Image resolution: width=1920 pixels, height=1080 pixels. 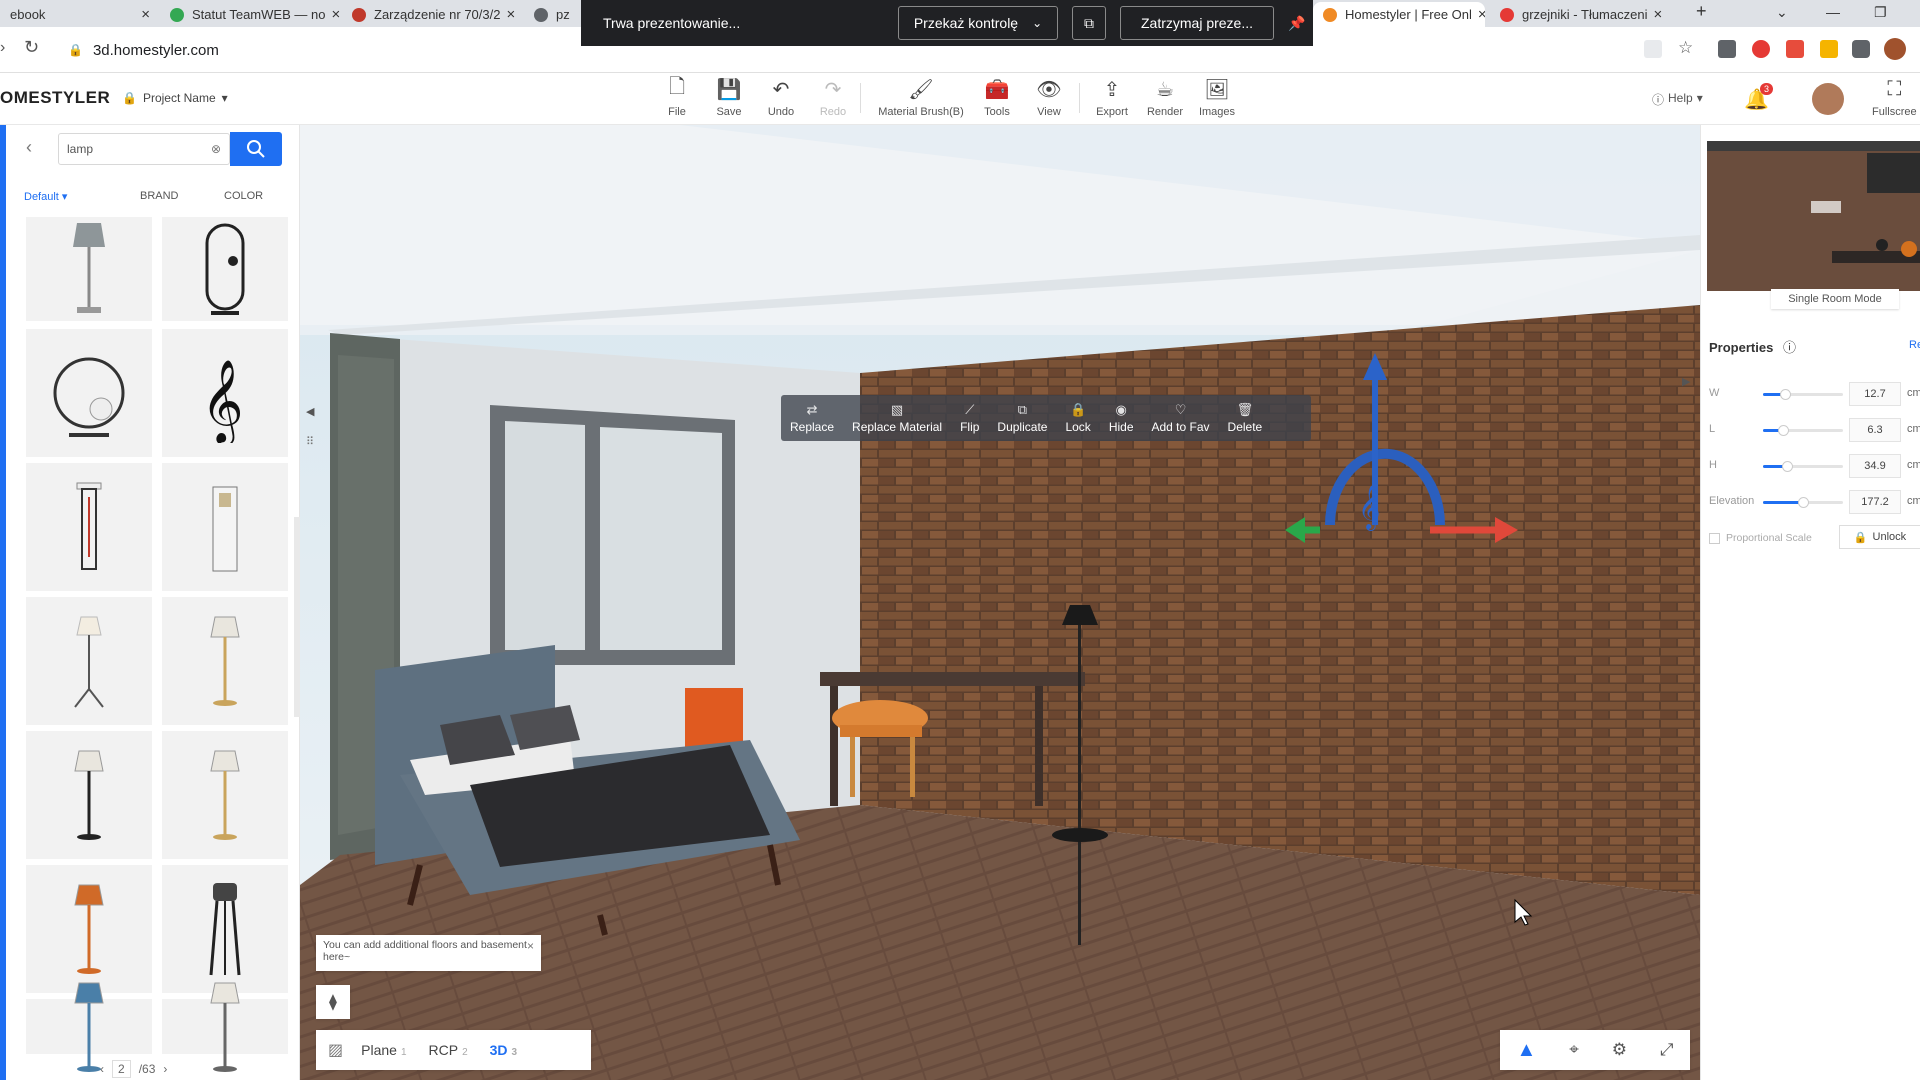 I want to click on context-flip-button: ⟋ Flip, so click(x=969, y=418).